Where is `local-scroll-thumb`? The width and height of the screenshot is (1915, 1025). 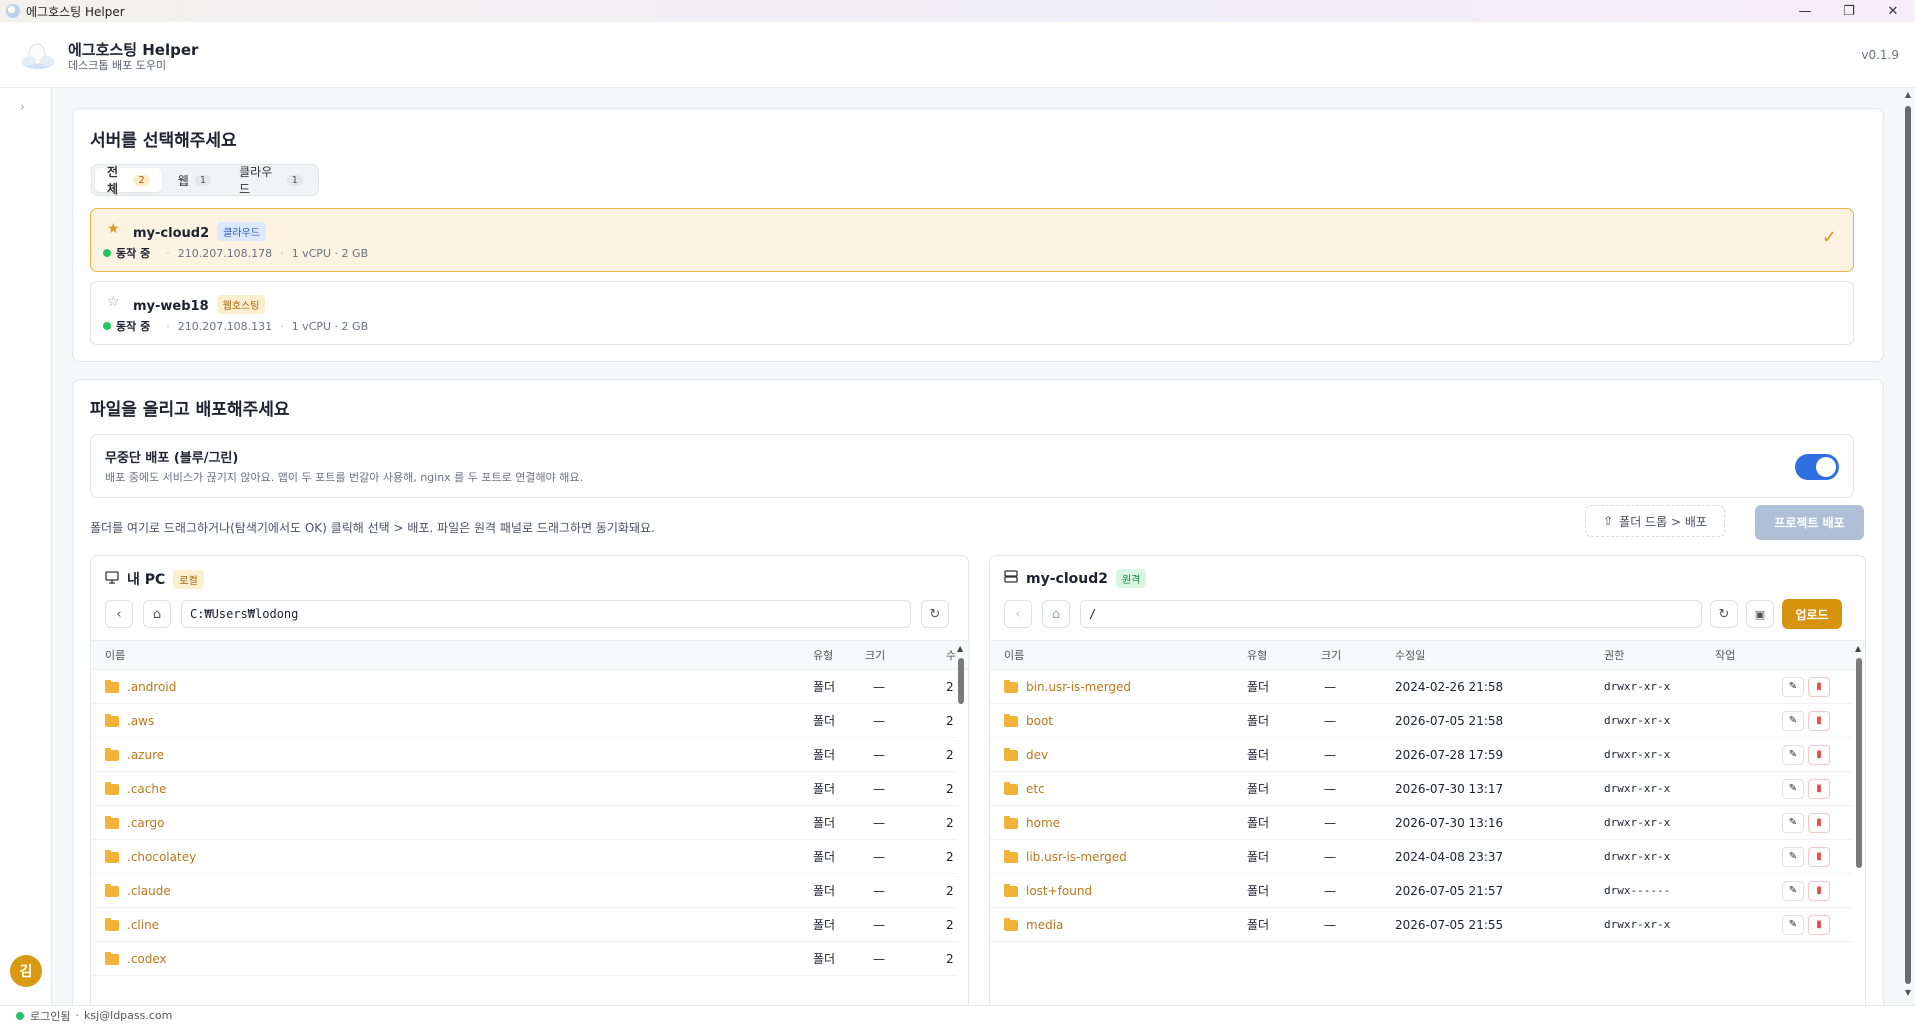
local-scroll-thumb is located at coordinates (961, 681).